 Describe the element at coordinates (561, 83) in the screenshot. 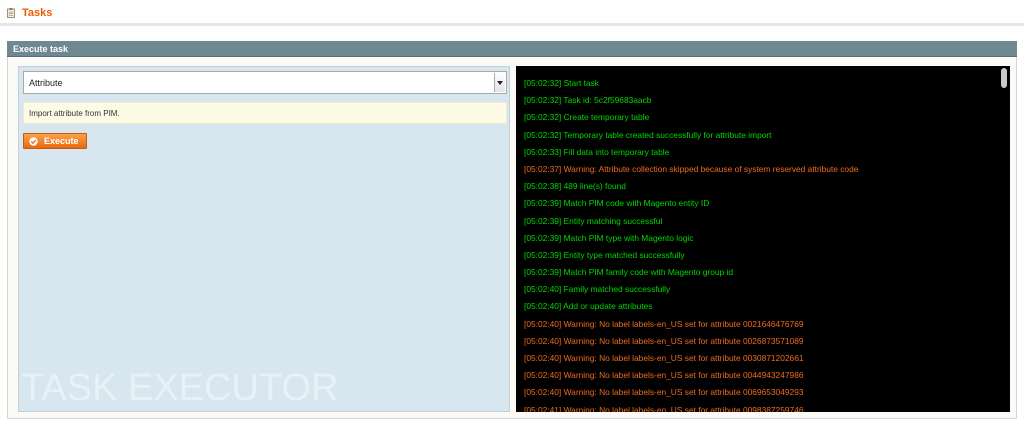

I see `console-line: [05:02:32] Start task` at that location.